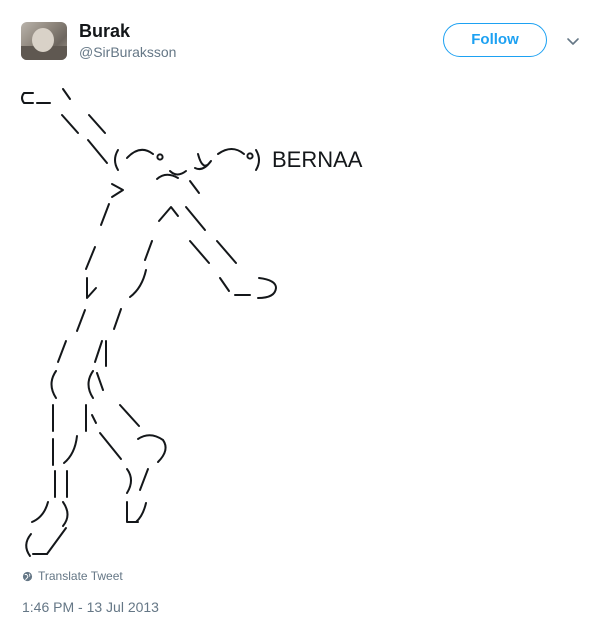 The height and width of the screenshot is (620, 602). What do you see at coordinates (127, 52) in the screenshot?
I see `user-handle: @SirBuraksson` at bounding box center [127, 52].